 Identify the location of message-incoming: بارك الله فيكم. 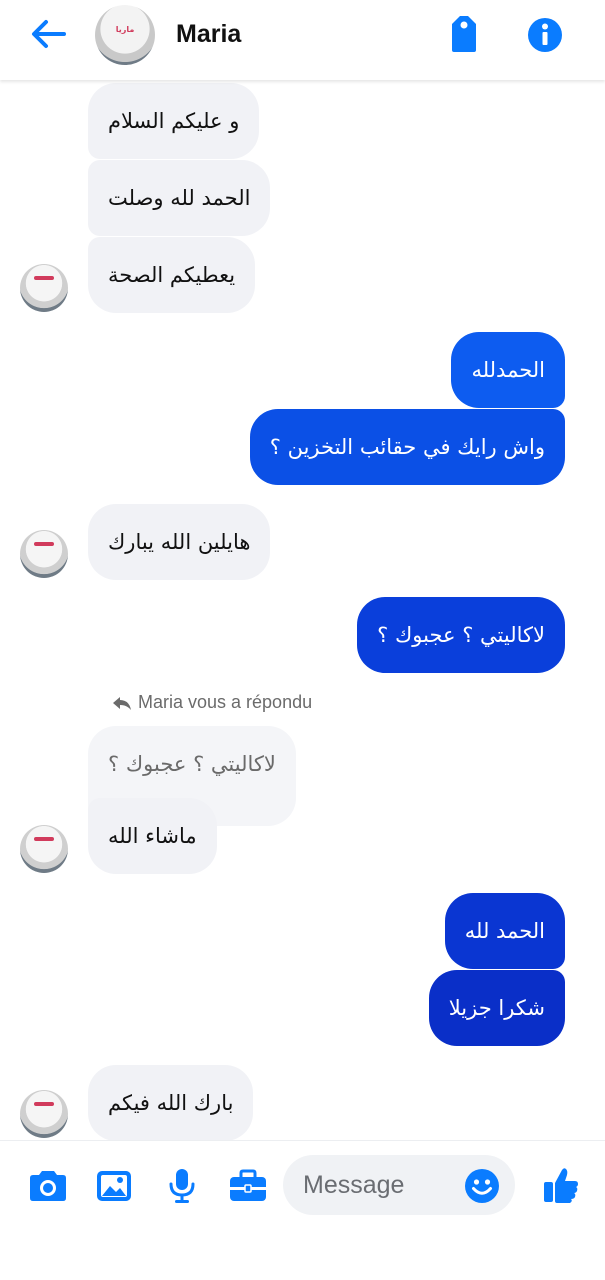
(171, 1103).